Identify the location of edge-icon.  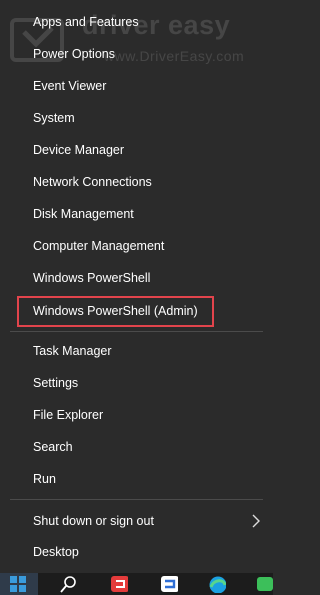
(217, 584).